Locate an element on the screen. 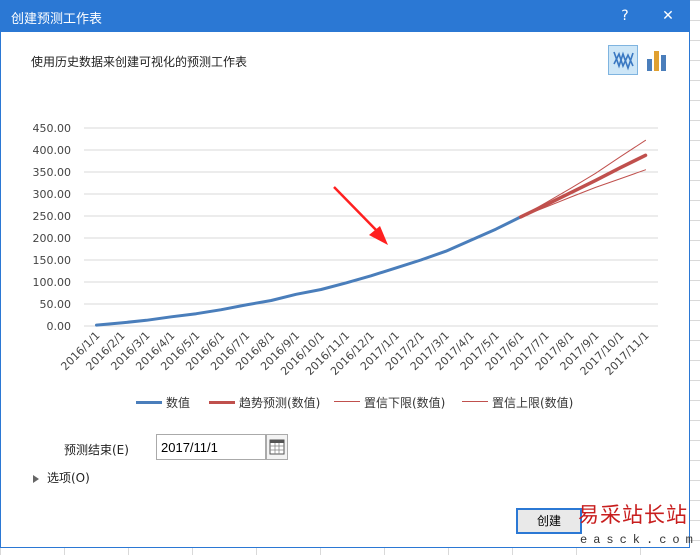 The height and width of the screenshot is (555, 700). forecast-end-label: 预测结束(E) is located at coordinates (96, 450).